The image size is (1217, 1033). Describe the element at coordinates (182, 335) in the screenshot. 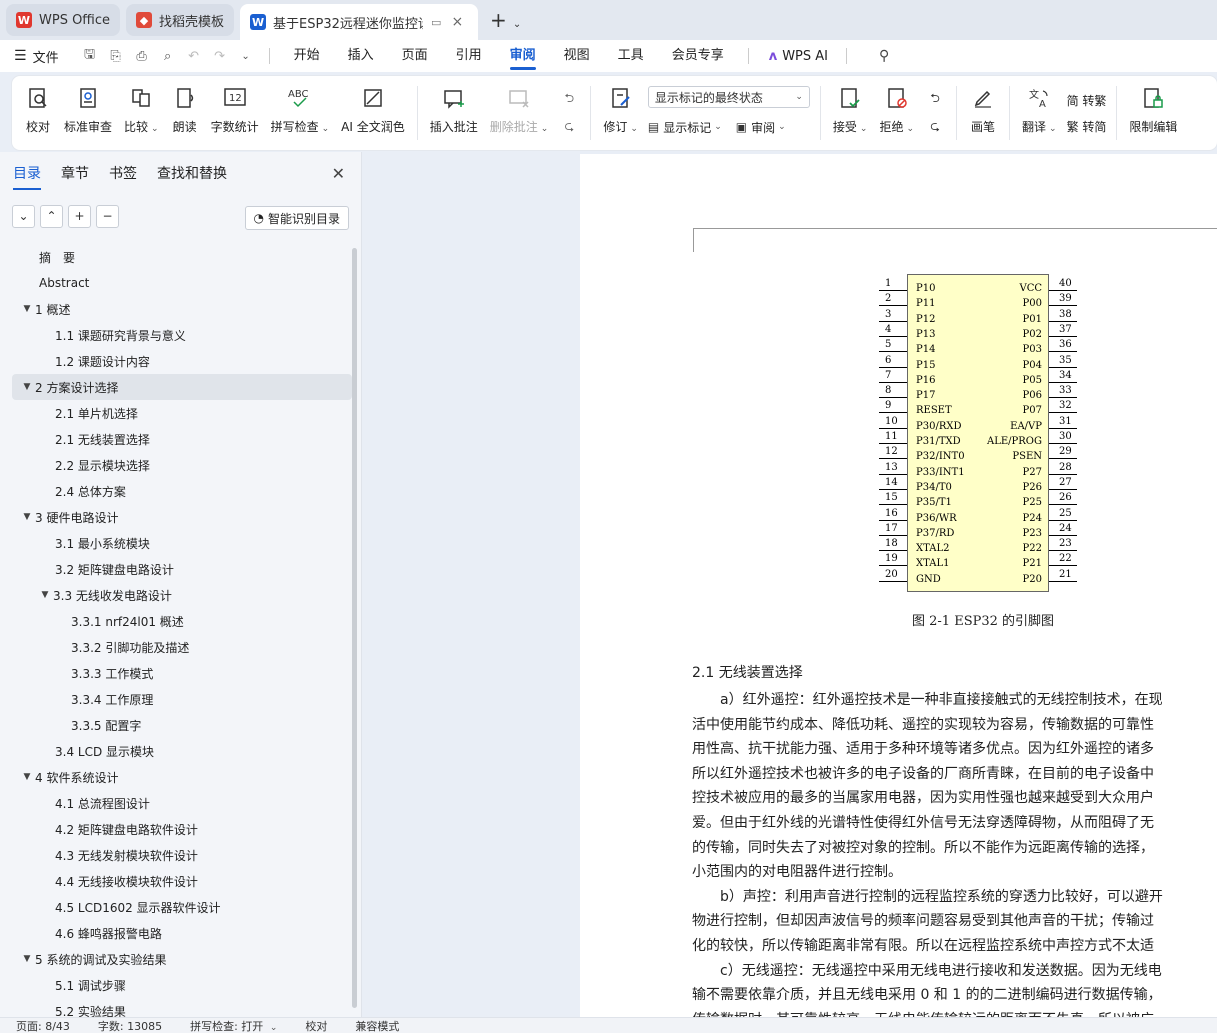

I see `toc-item: 1.1 课题研究背景与意义` at that location.